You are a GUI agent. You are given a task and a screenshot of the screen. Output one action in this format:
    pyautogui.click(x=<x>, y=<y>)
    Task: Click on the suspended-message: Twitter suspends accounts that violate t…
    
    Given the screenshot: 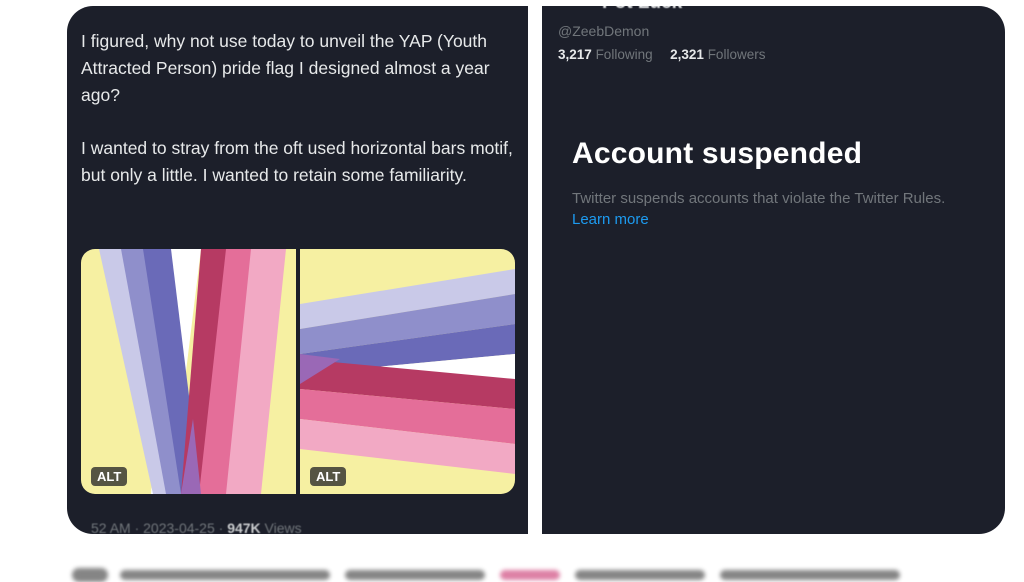 What is the action you would take?
    pyautogui.click(x=777, y=209)
    